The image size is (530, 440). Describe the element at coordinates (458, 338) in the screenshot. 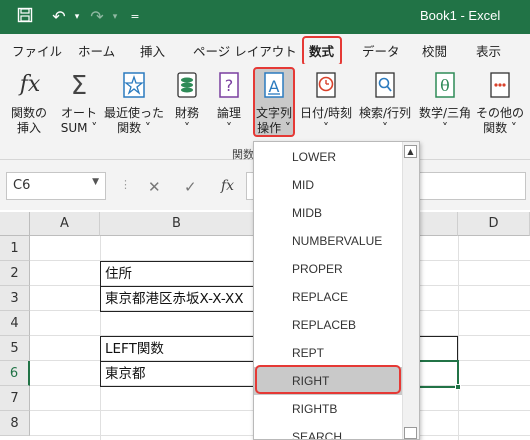

I see `grid-line` at that location.